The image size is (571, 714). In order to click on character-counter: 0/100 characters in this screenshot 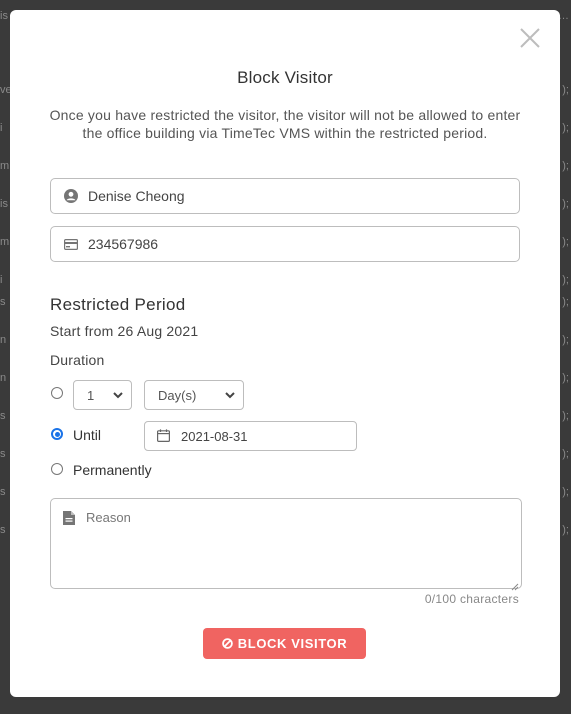, I will do `click(471, 599)`.